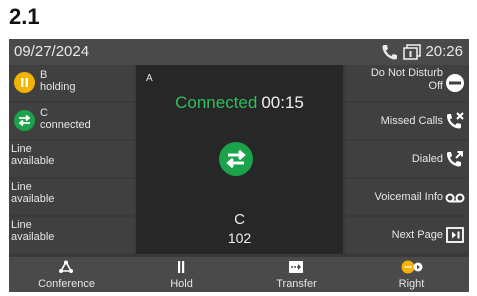 The width and height of the screenshot is (477, 296). I want to click on dialed-calls-icon, so click(455, 159).